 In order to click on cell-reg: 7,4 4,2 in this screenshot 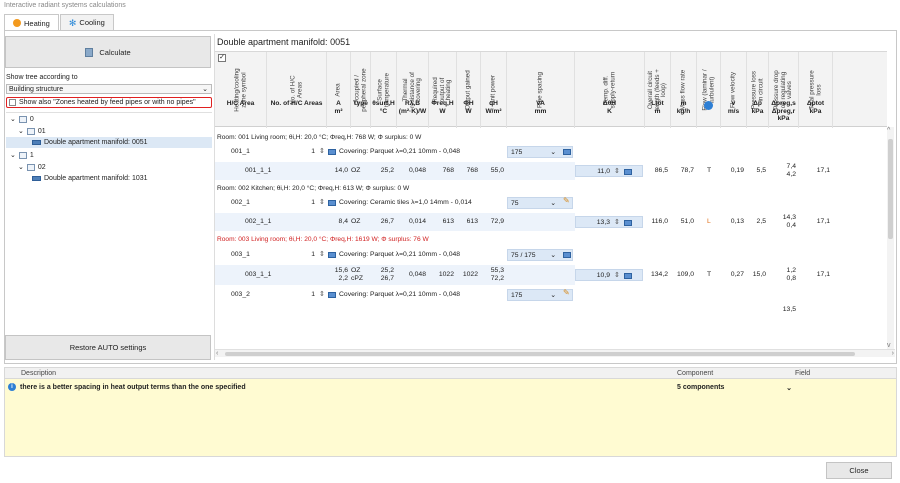, I will do `click(791, 170)`.